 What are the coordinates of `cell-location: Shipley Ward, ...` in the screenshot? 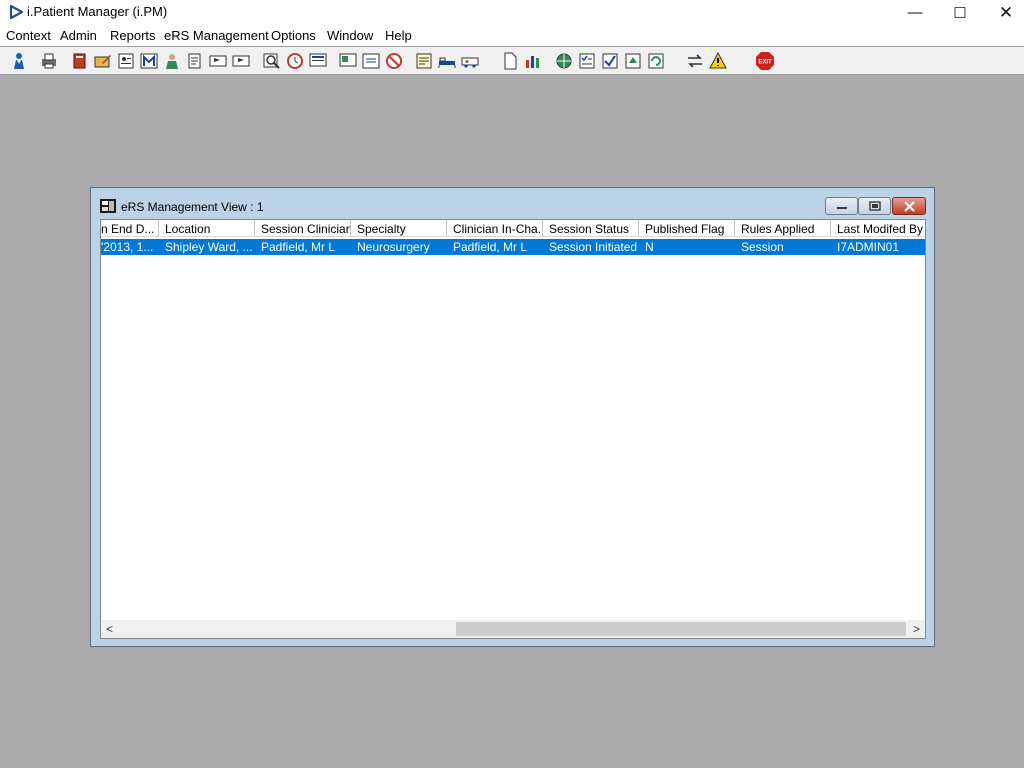 It's located at (209, 247).